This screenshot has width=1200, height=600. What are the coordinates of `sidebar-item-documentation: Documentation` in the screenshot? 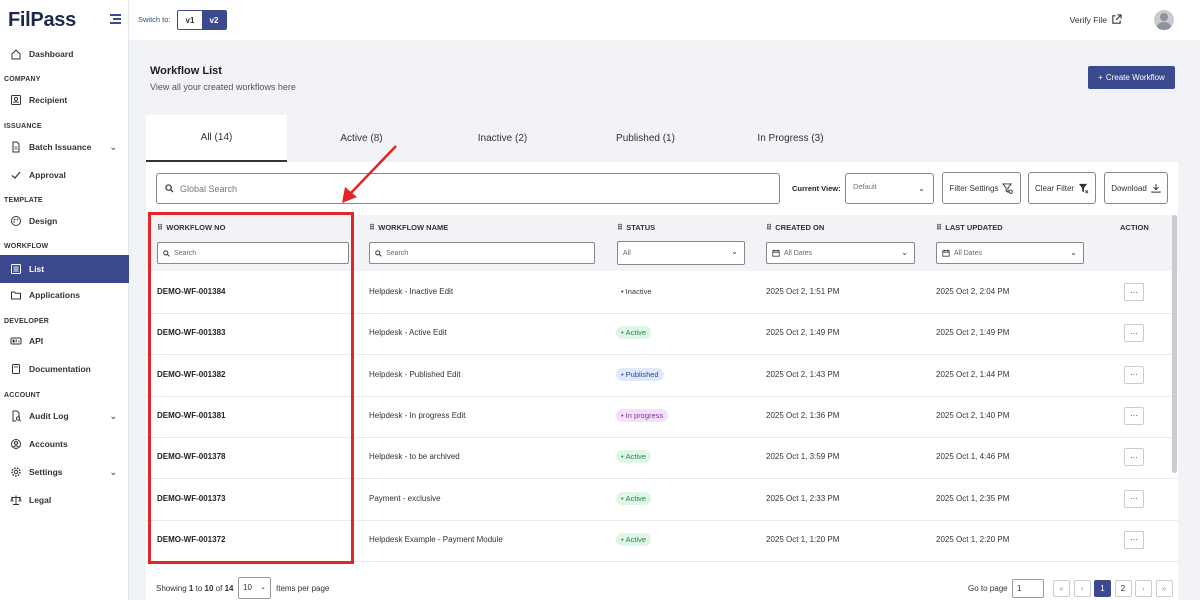 It's located at (64, 369).